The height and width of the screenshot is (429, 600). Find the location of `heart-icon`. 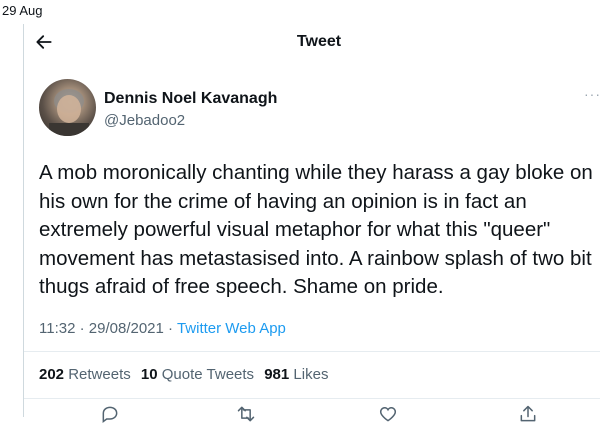

heart-icon is located at coordinates (388, 414).